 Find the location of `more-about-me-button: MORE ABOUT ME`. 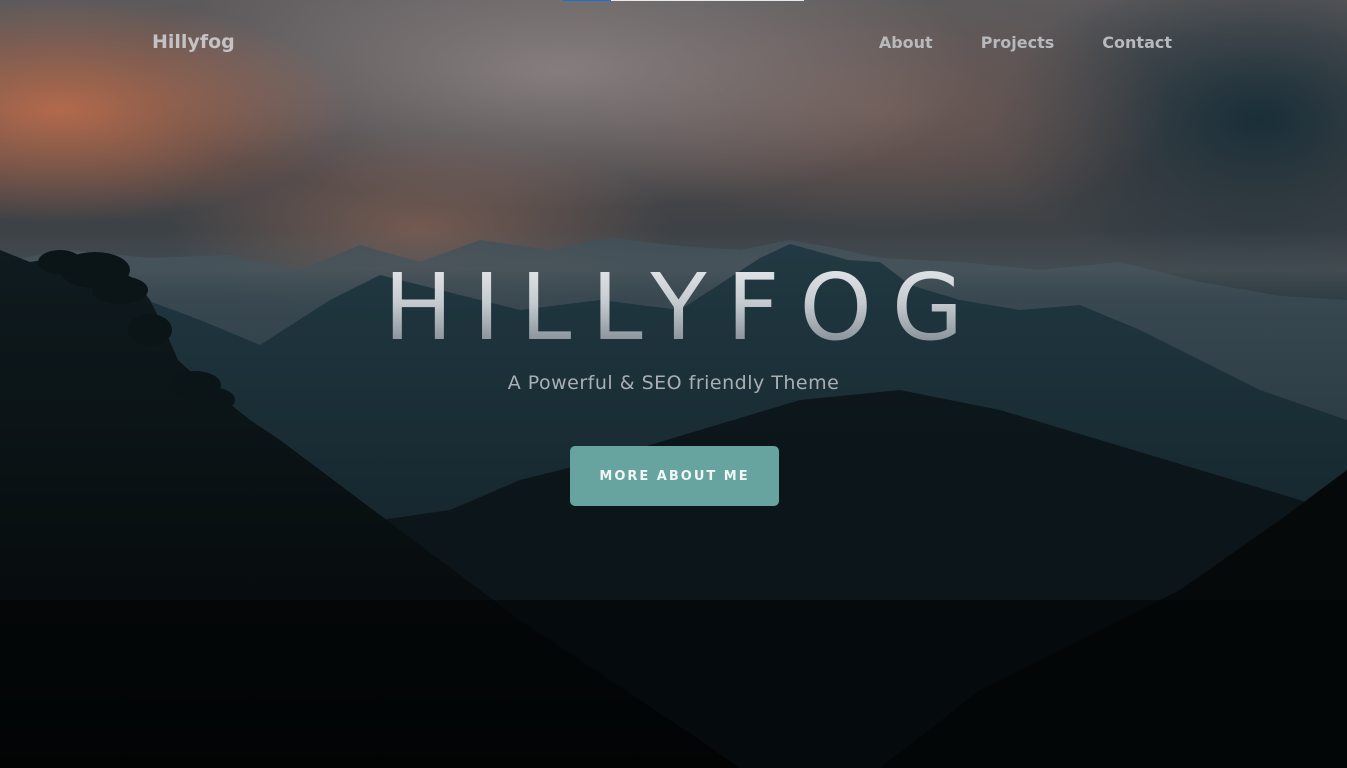

more-about-me-button: MORE ABOUT ME is located at coordinates (674, 476).